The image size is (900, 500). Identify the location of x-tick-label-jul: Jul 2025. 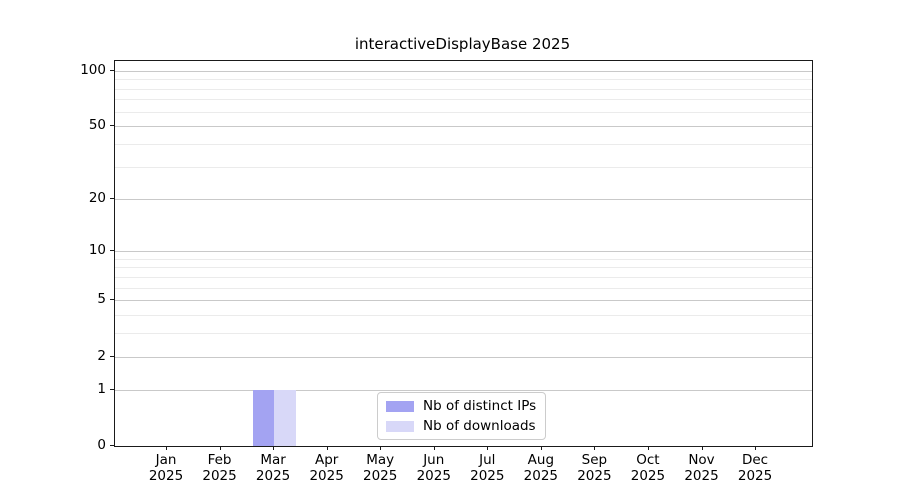
(487, 468).